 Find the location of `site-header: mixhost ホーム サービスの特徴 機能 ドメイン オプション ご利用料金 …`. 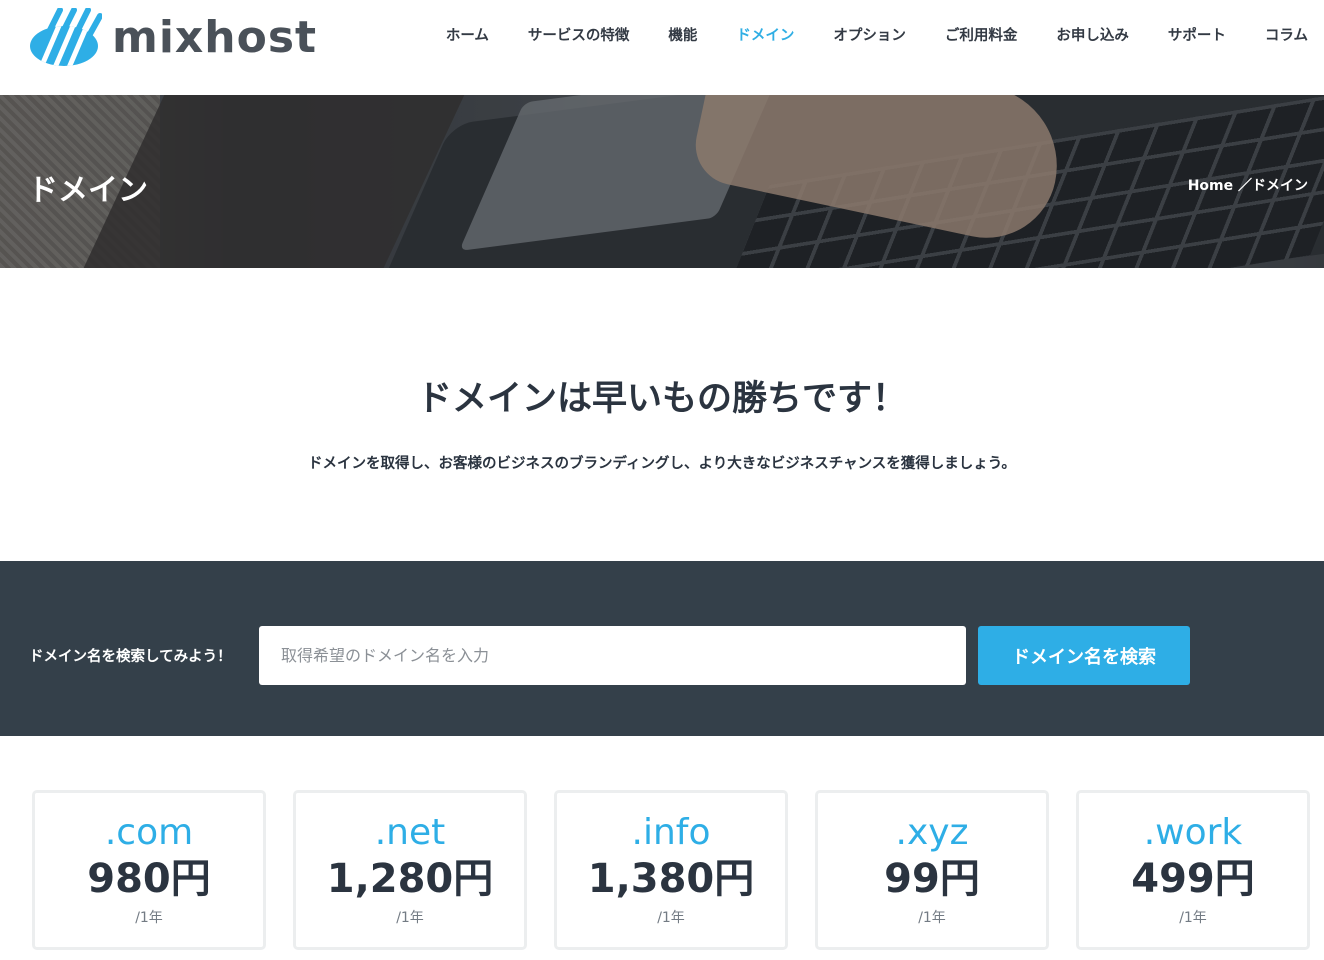

site-header: mixhost ホーム サービスの特徴 機能 ドメイン オプション ご利用料金 … is located at coordinates (662, 47).